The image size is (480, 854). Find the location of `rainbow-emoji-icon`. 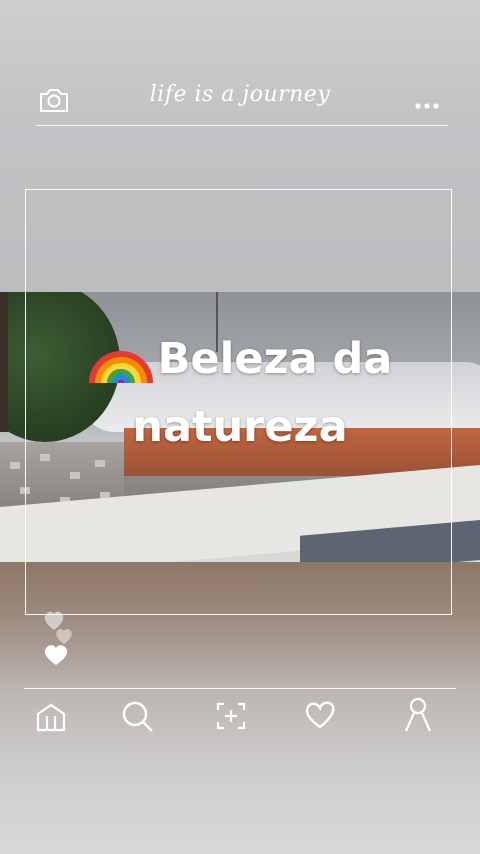

rainbow-emoji-icon is located at coordinates (121, 361).